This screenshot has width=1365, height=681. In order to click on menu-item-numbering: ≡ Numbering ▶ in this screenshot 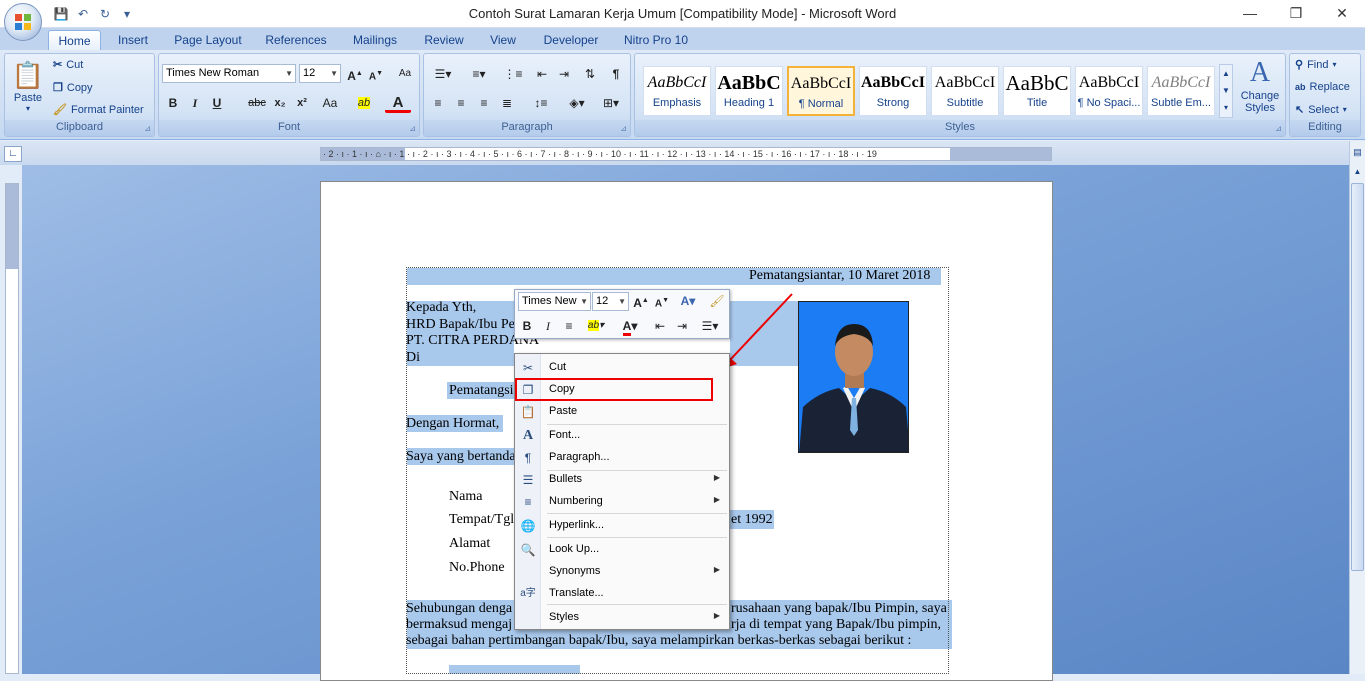, I will do `click(622, 502)`.